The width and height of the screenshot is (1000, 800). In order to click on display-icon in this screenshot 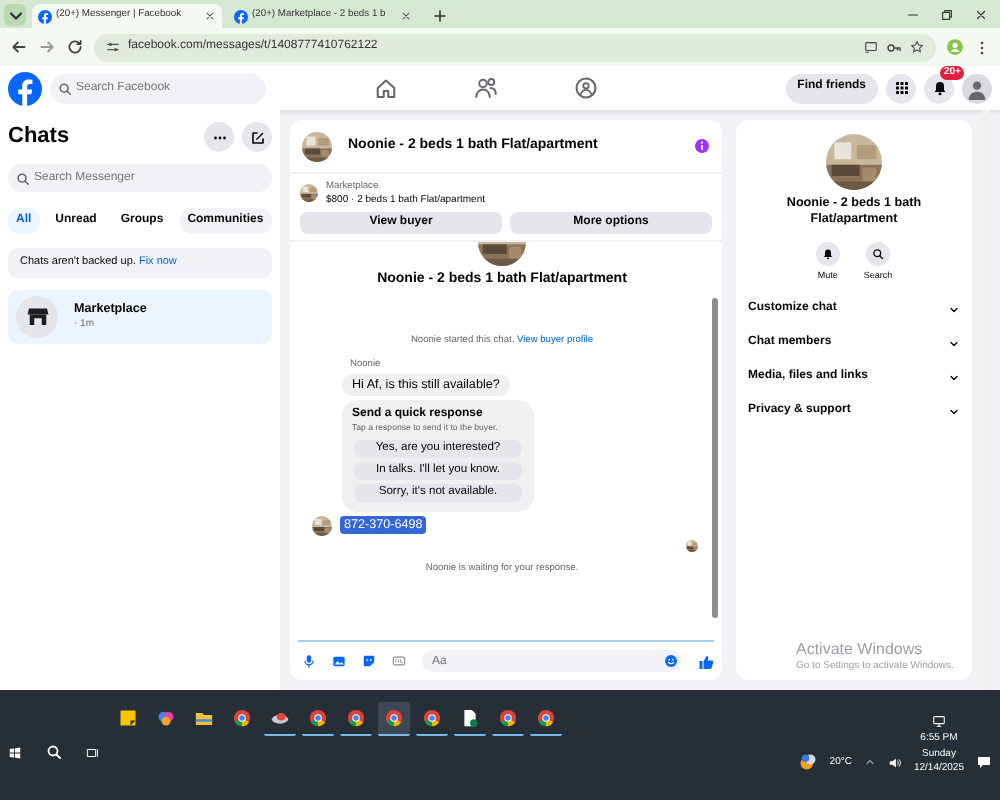, I will do `click(938, 721)`.